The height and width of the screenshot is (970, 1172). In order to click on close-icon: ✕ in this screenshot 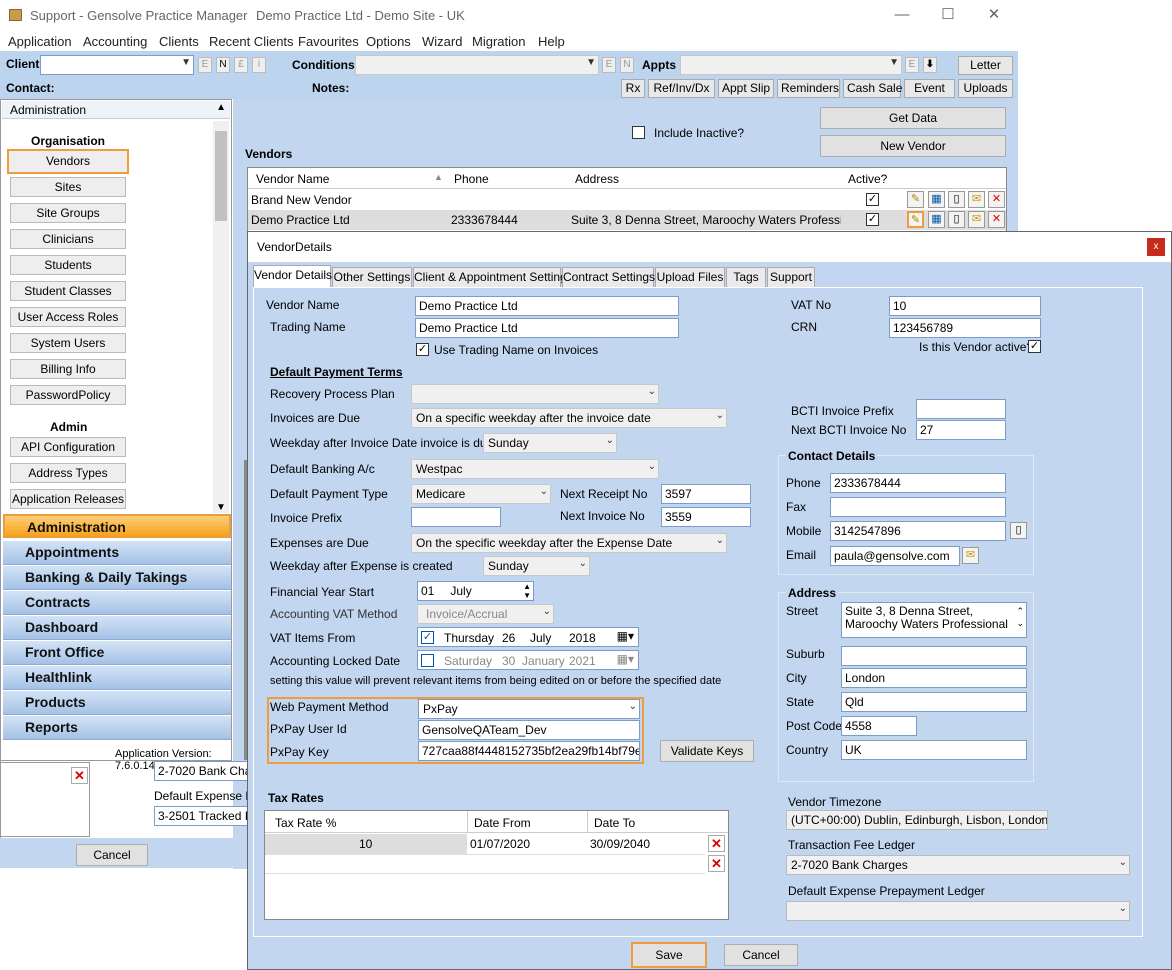, I will do `click(994, 15)`.